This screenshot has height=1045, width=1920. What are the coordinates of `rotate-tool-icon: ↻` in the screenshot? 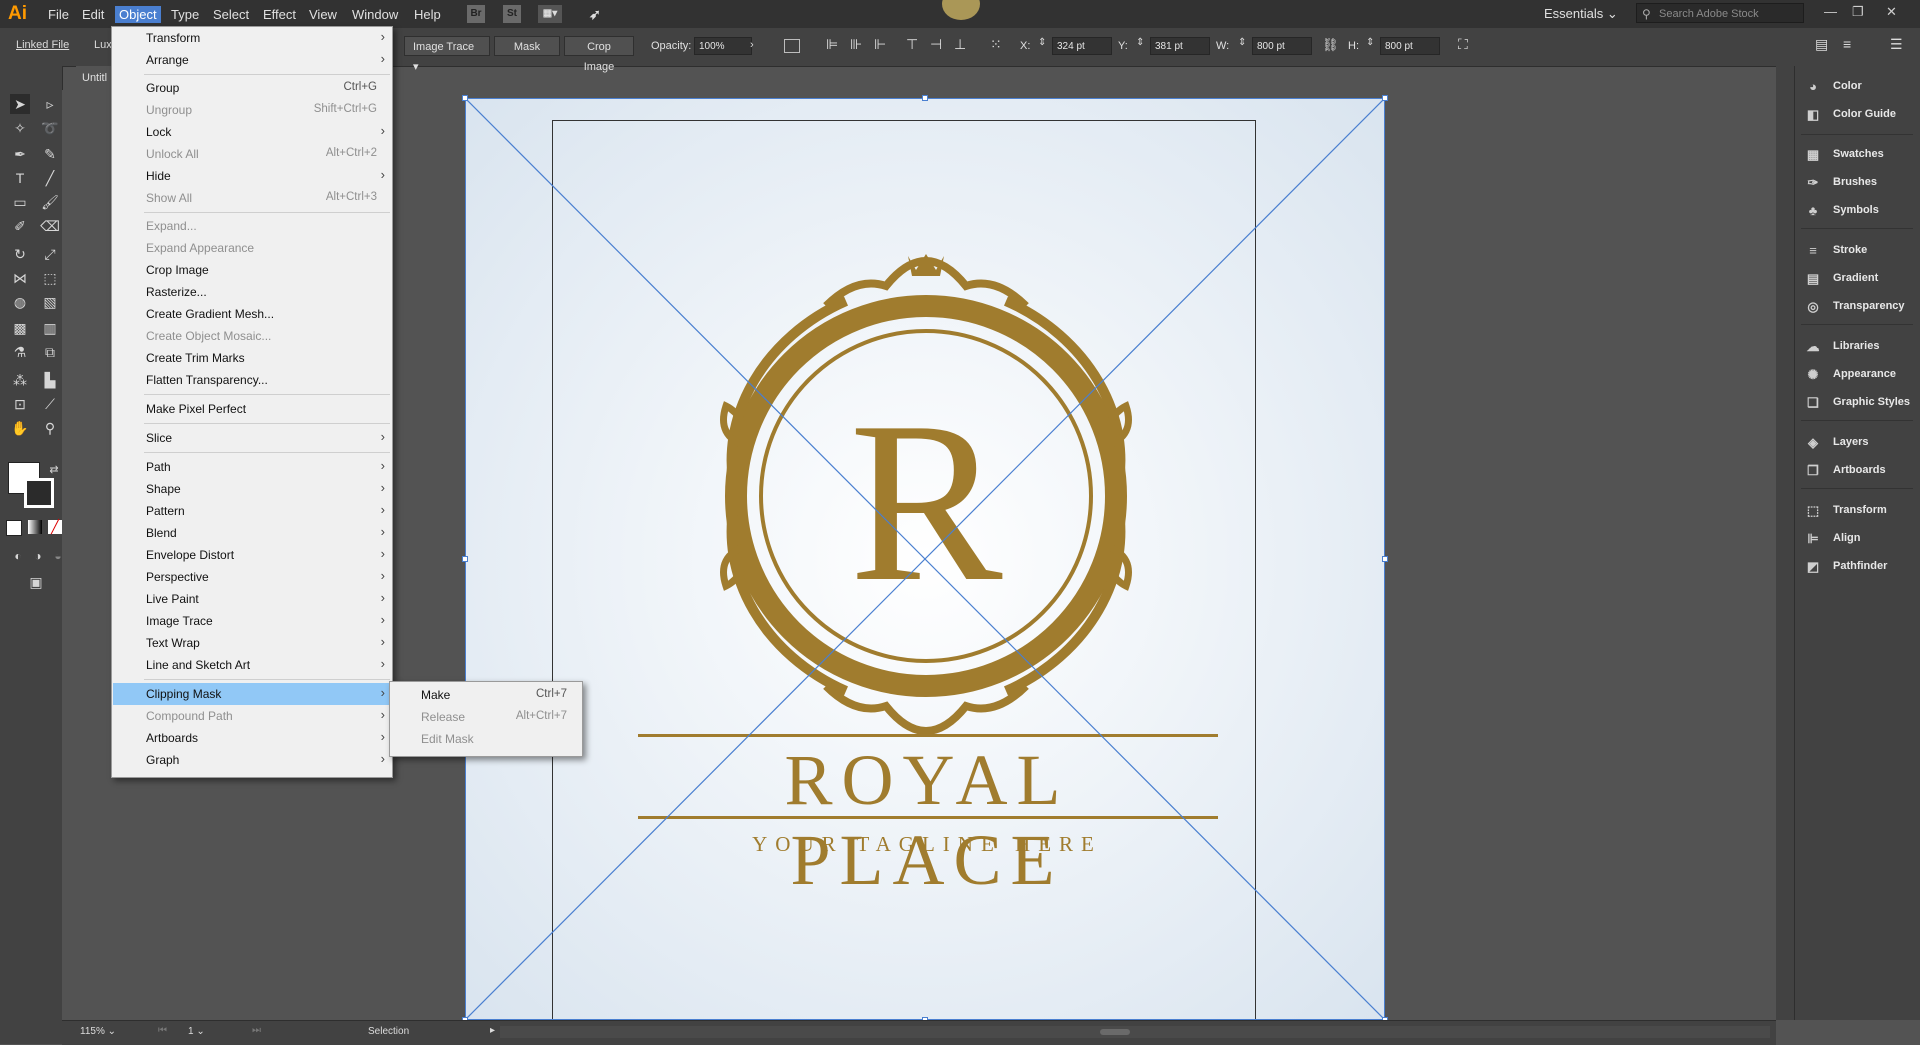 It's located at (20, 254).